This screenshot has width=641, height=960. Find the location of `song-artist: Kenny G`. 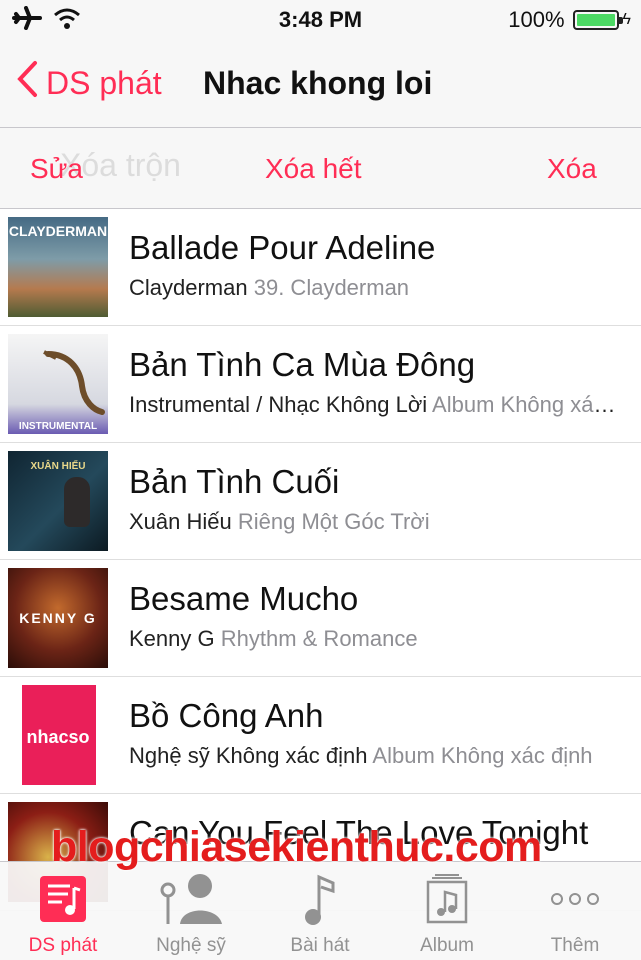

song-artist: Kenny G is located at coordinates (172, 638).